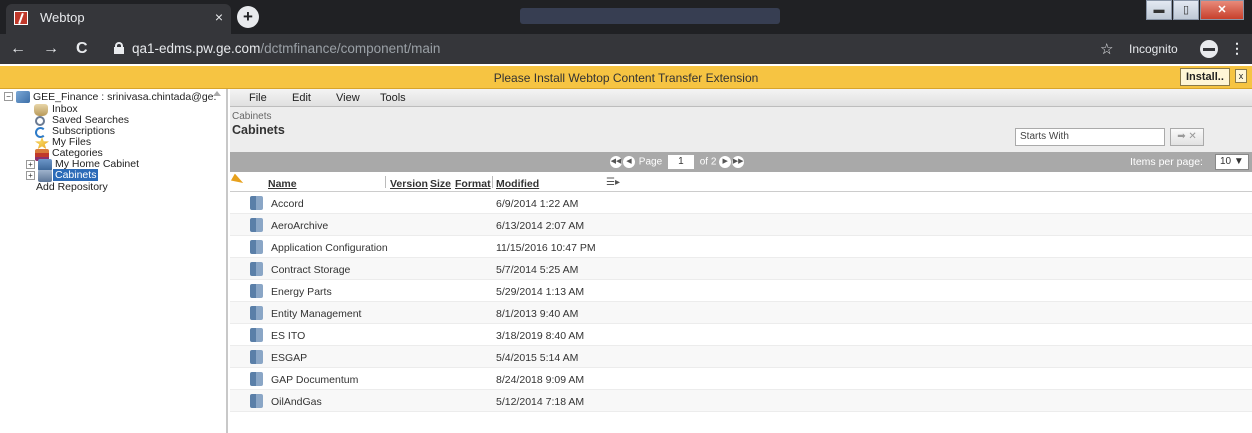 This screenshot has width=1252, height=433. I want to click on banner-close-button: x, so click(1241, 76).